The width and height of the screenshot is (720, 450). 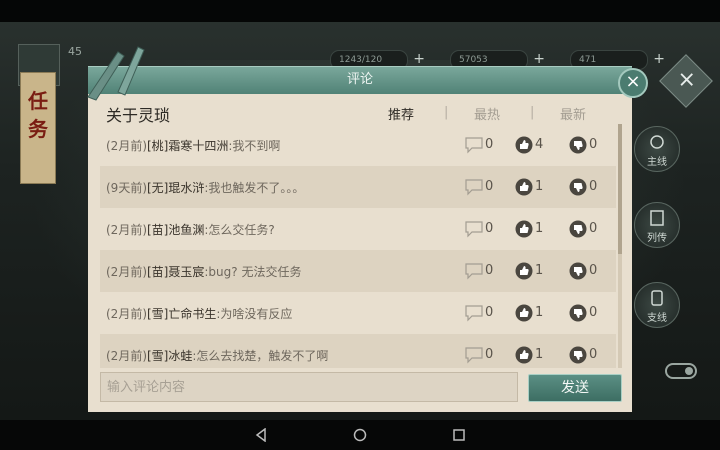 What do you see at coordinates (487, 113) in the screenshot?
I see `tab-hottest: 最热` at bounding box center [487, 113].